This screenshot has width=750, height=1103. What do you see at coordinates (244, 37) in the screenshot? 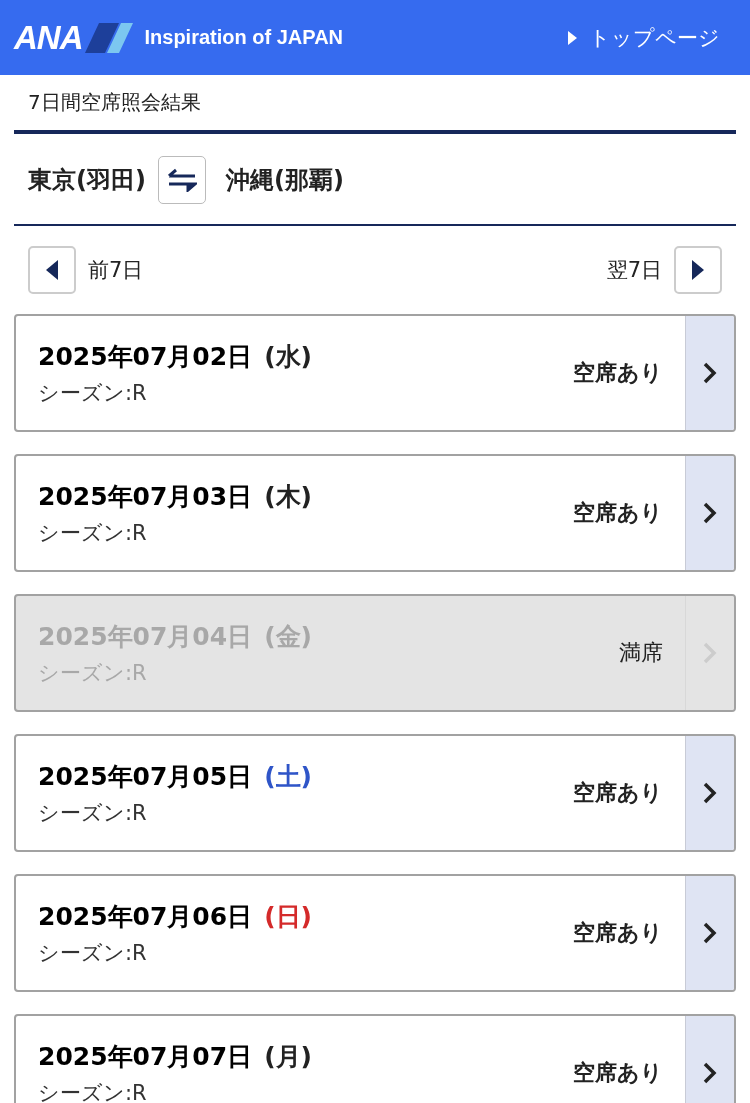
I see `tagline: Inspiration of JAPAN` at bounding box center [244, 37].